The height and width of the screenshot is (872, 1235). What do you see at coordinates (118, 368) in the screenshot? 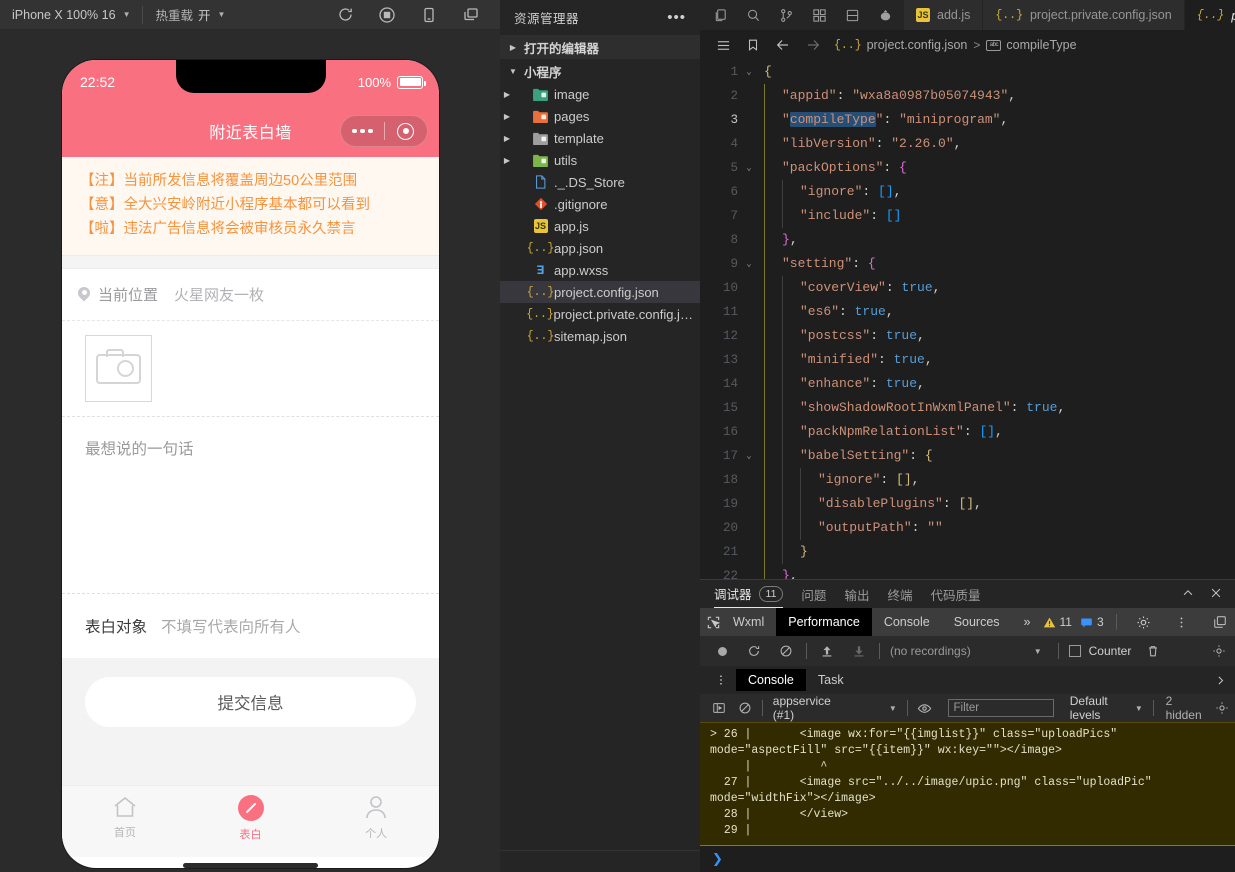
I see `upload-image-button` at bounding box center [118, 368].